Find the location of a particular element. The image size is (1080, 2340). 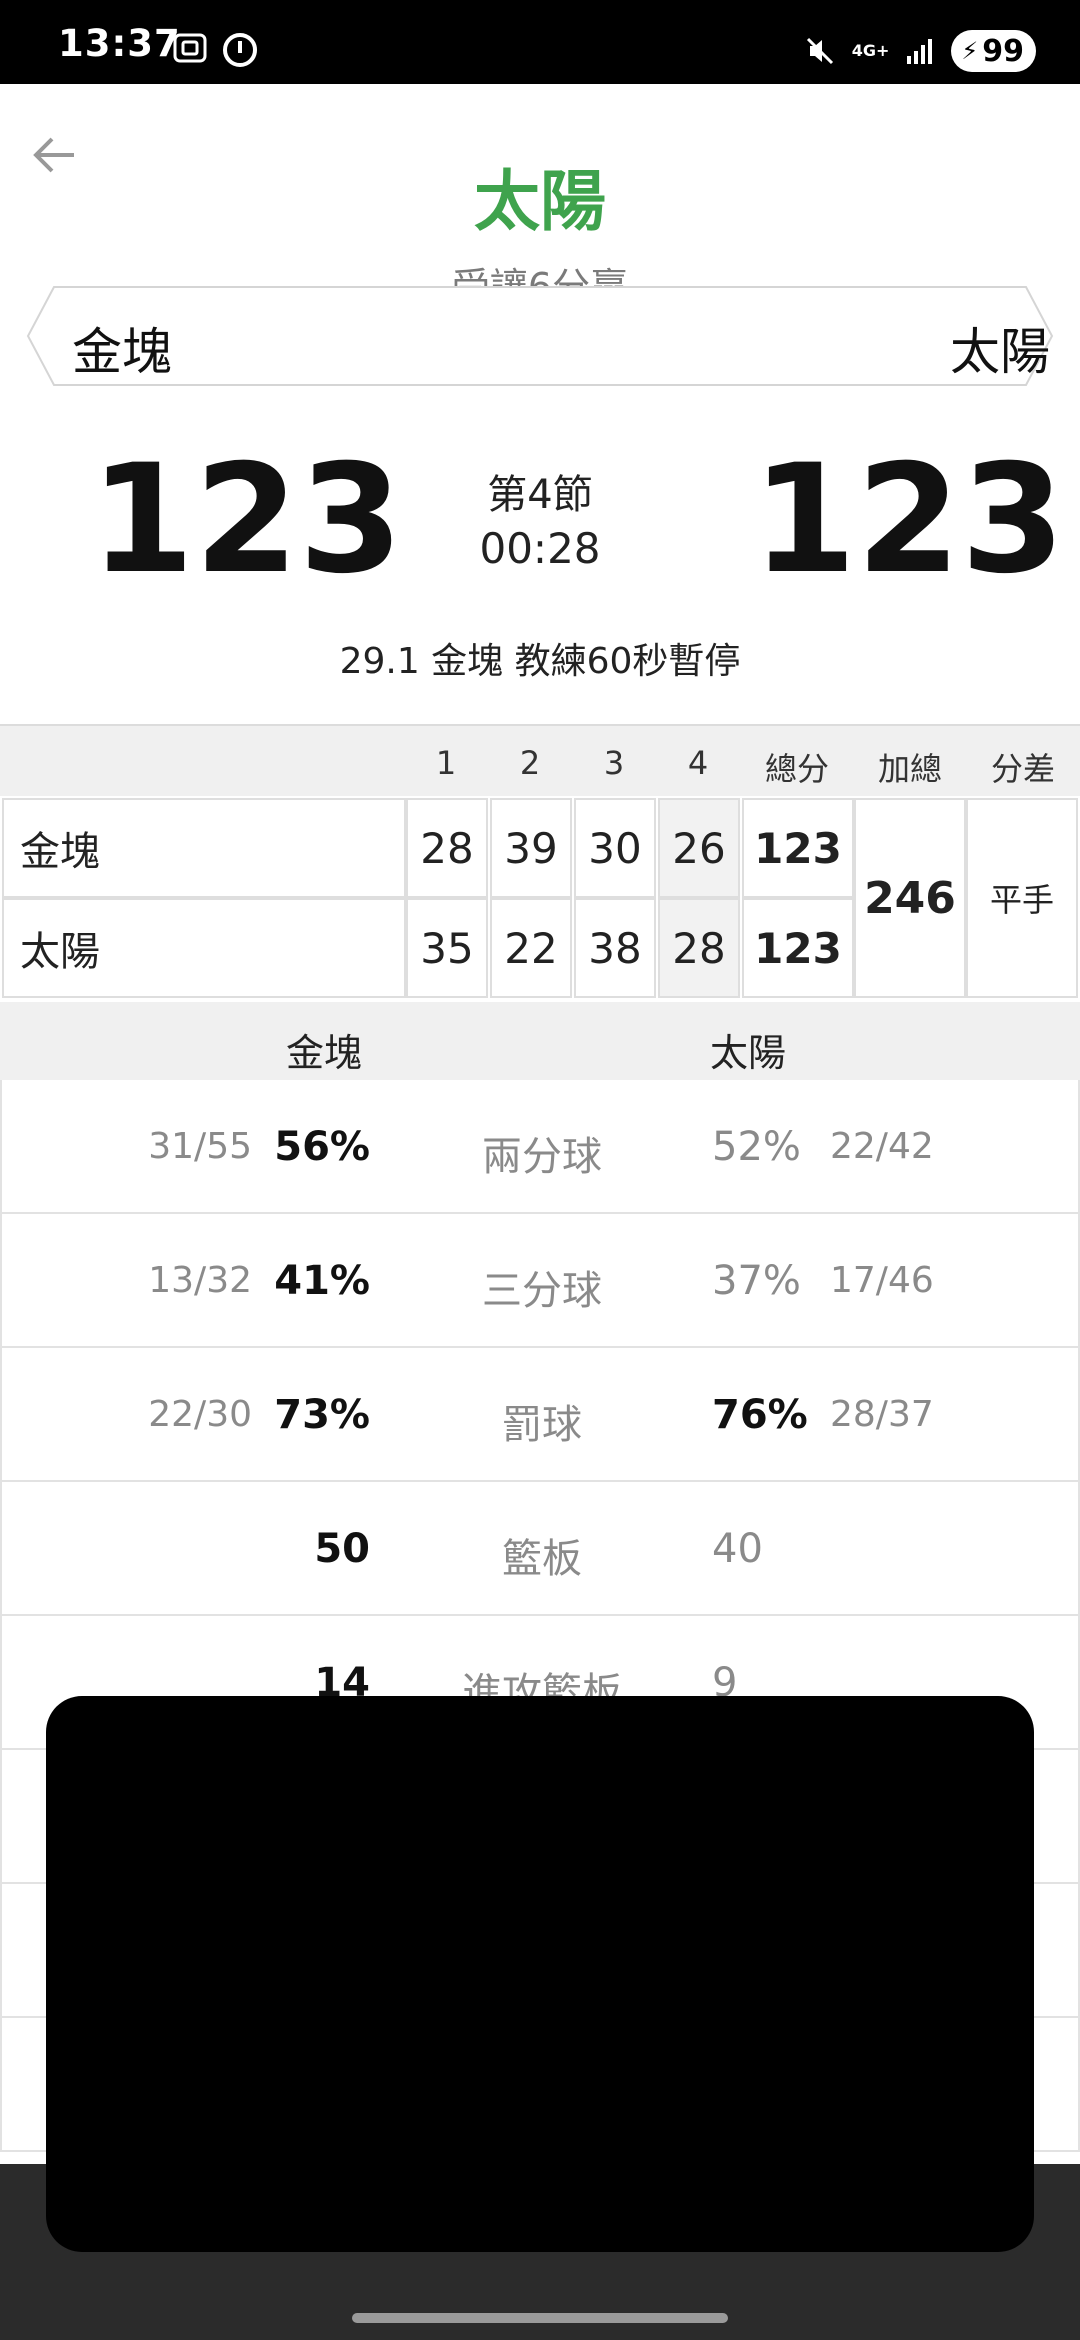

header-q2: 2 is located at coordinates (530, 763).